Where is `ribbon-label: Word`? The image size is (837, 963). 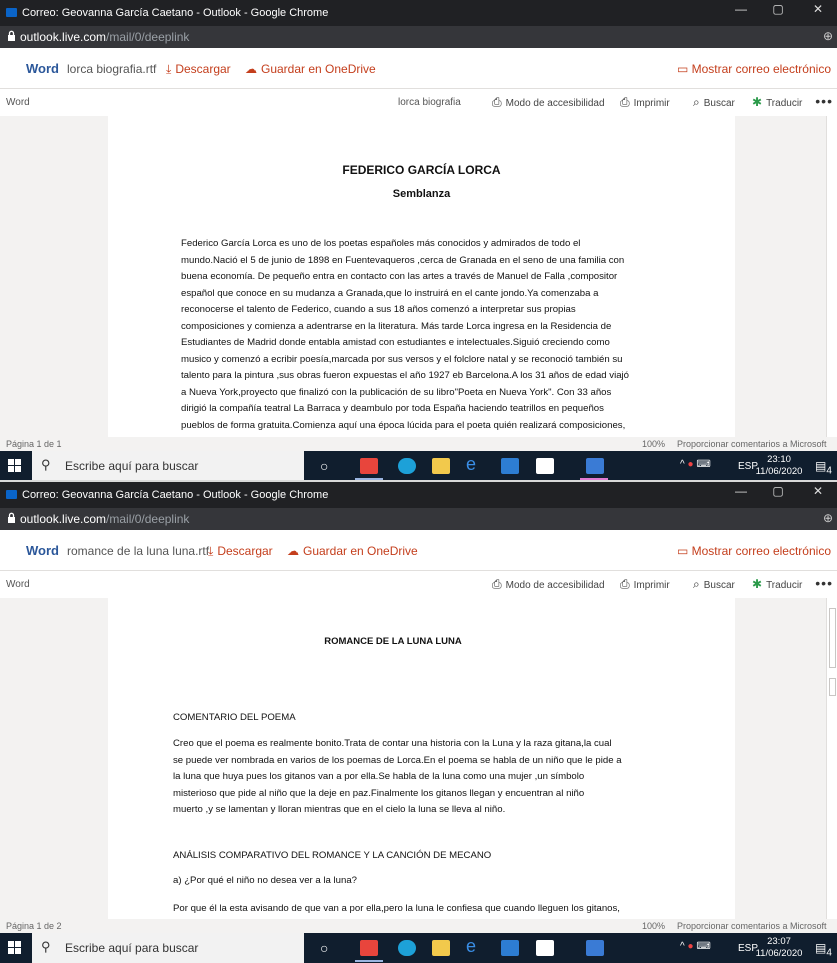
ribbon-label: Word is located at coordinates (18, 102).